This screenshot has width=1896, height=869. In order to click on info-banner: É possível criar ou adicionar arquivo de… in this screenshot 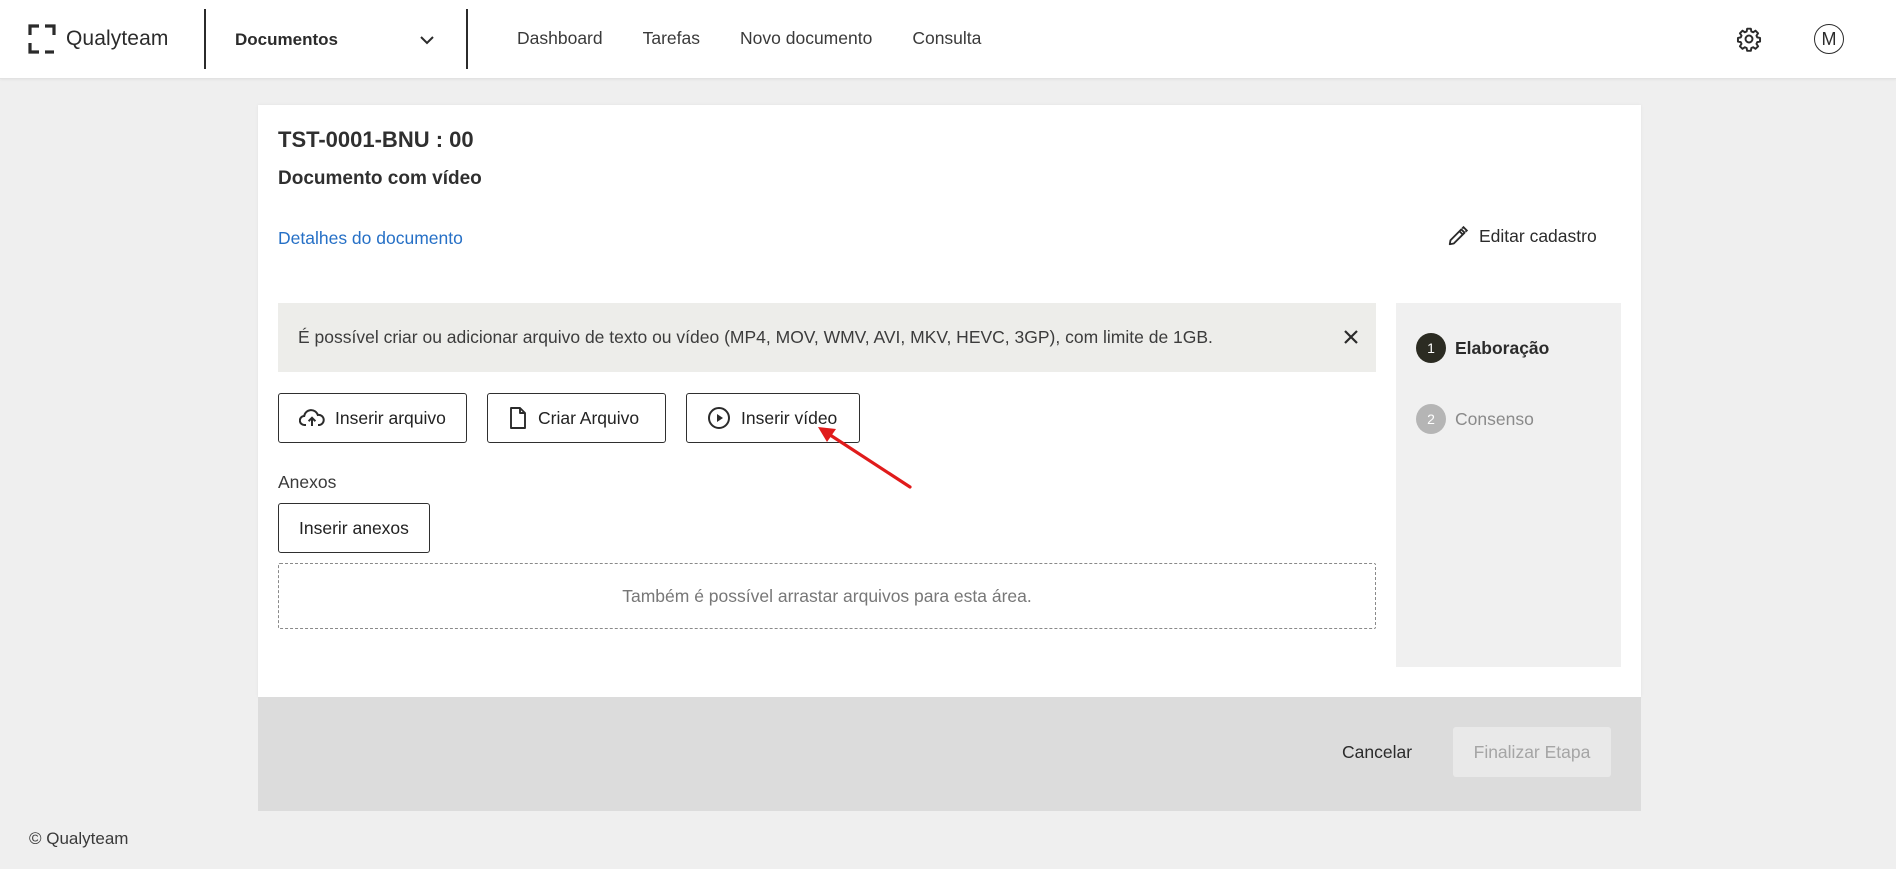, I will do `click(827, 337)`.